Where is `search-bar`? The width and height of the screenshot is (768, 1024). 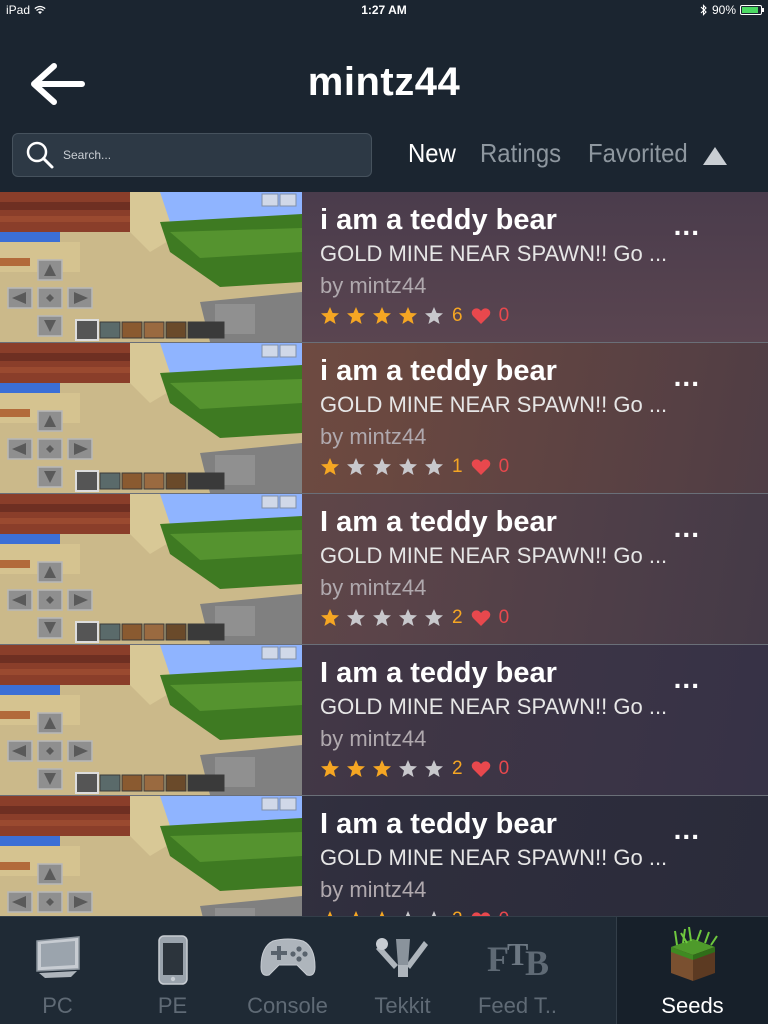
search-bar is located at coordinates (192, 155).